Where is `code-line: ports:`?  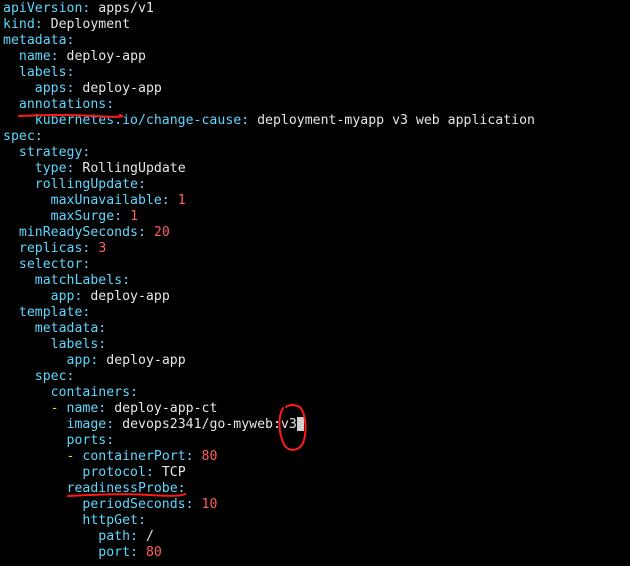 code-line: ports: is located at coordinates (59, 441).